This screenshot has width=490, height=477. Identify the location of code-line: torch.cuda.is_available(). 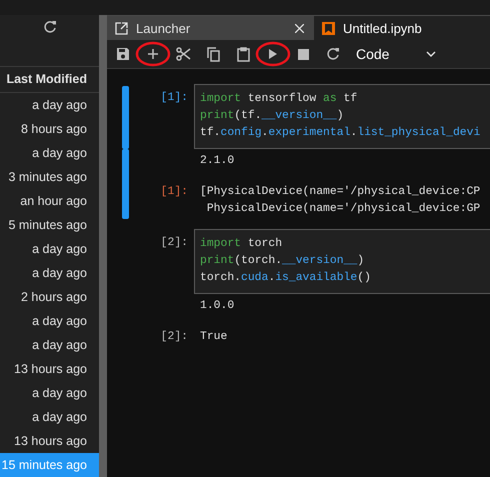
(286, 278).